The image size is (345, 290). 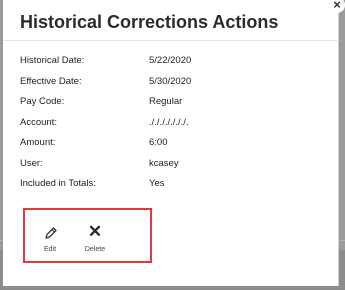 I want to click on actions-highlight-box: Edit ✕ Delete, so click(x=87, y=235).